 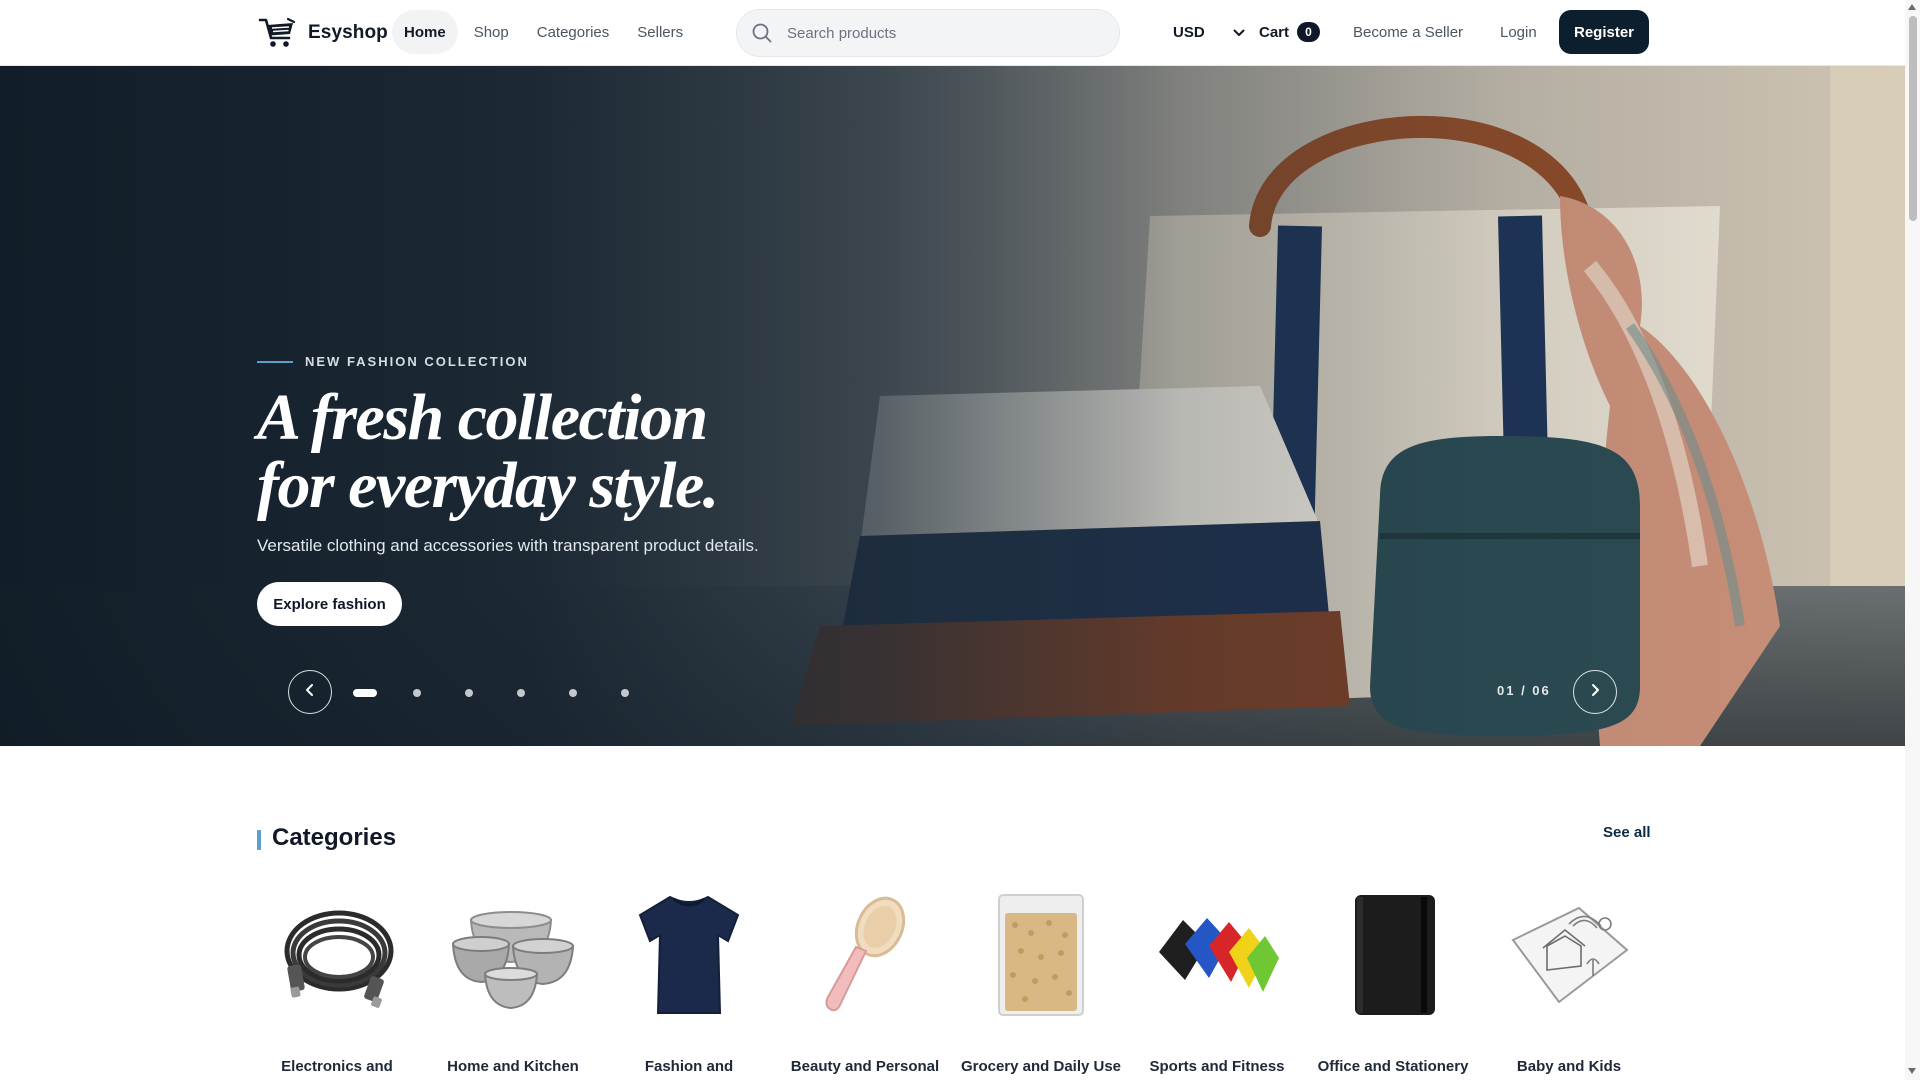 I want to click on cable-icon, so click(x=337, y=955).